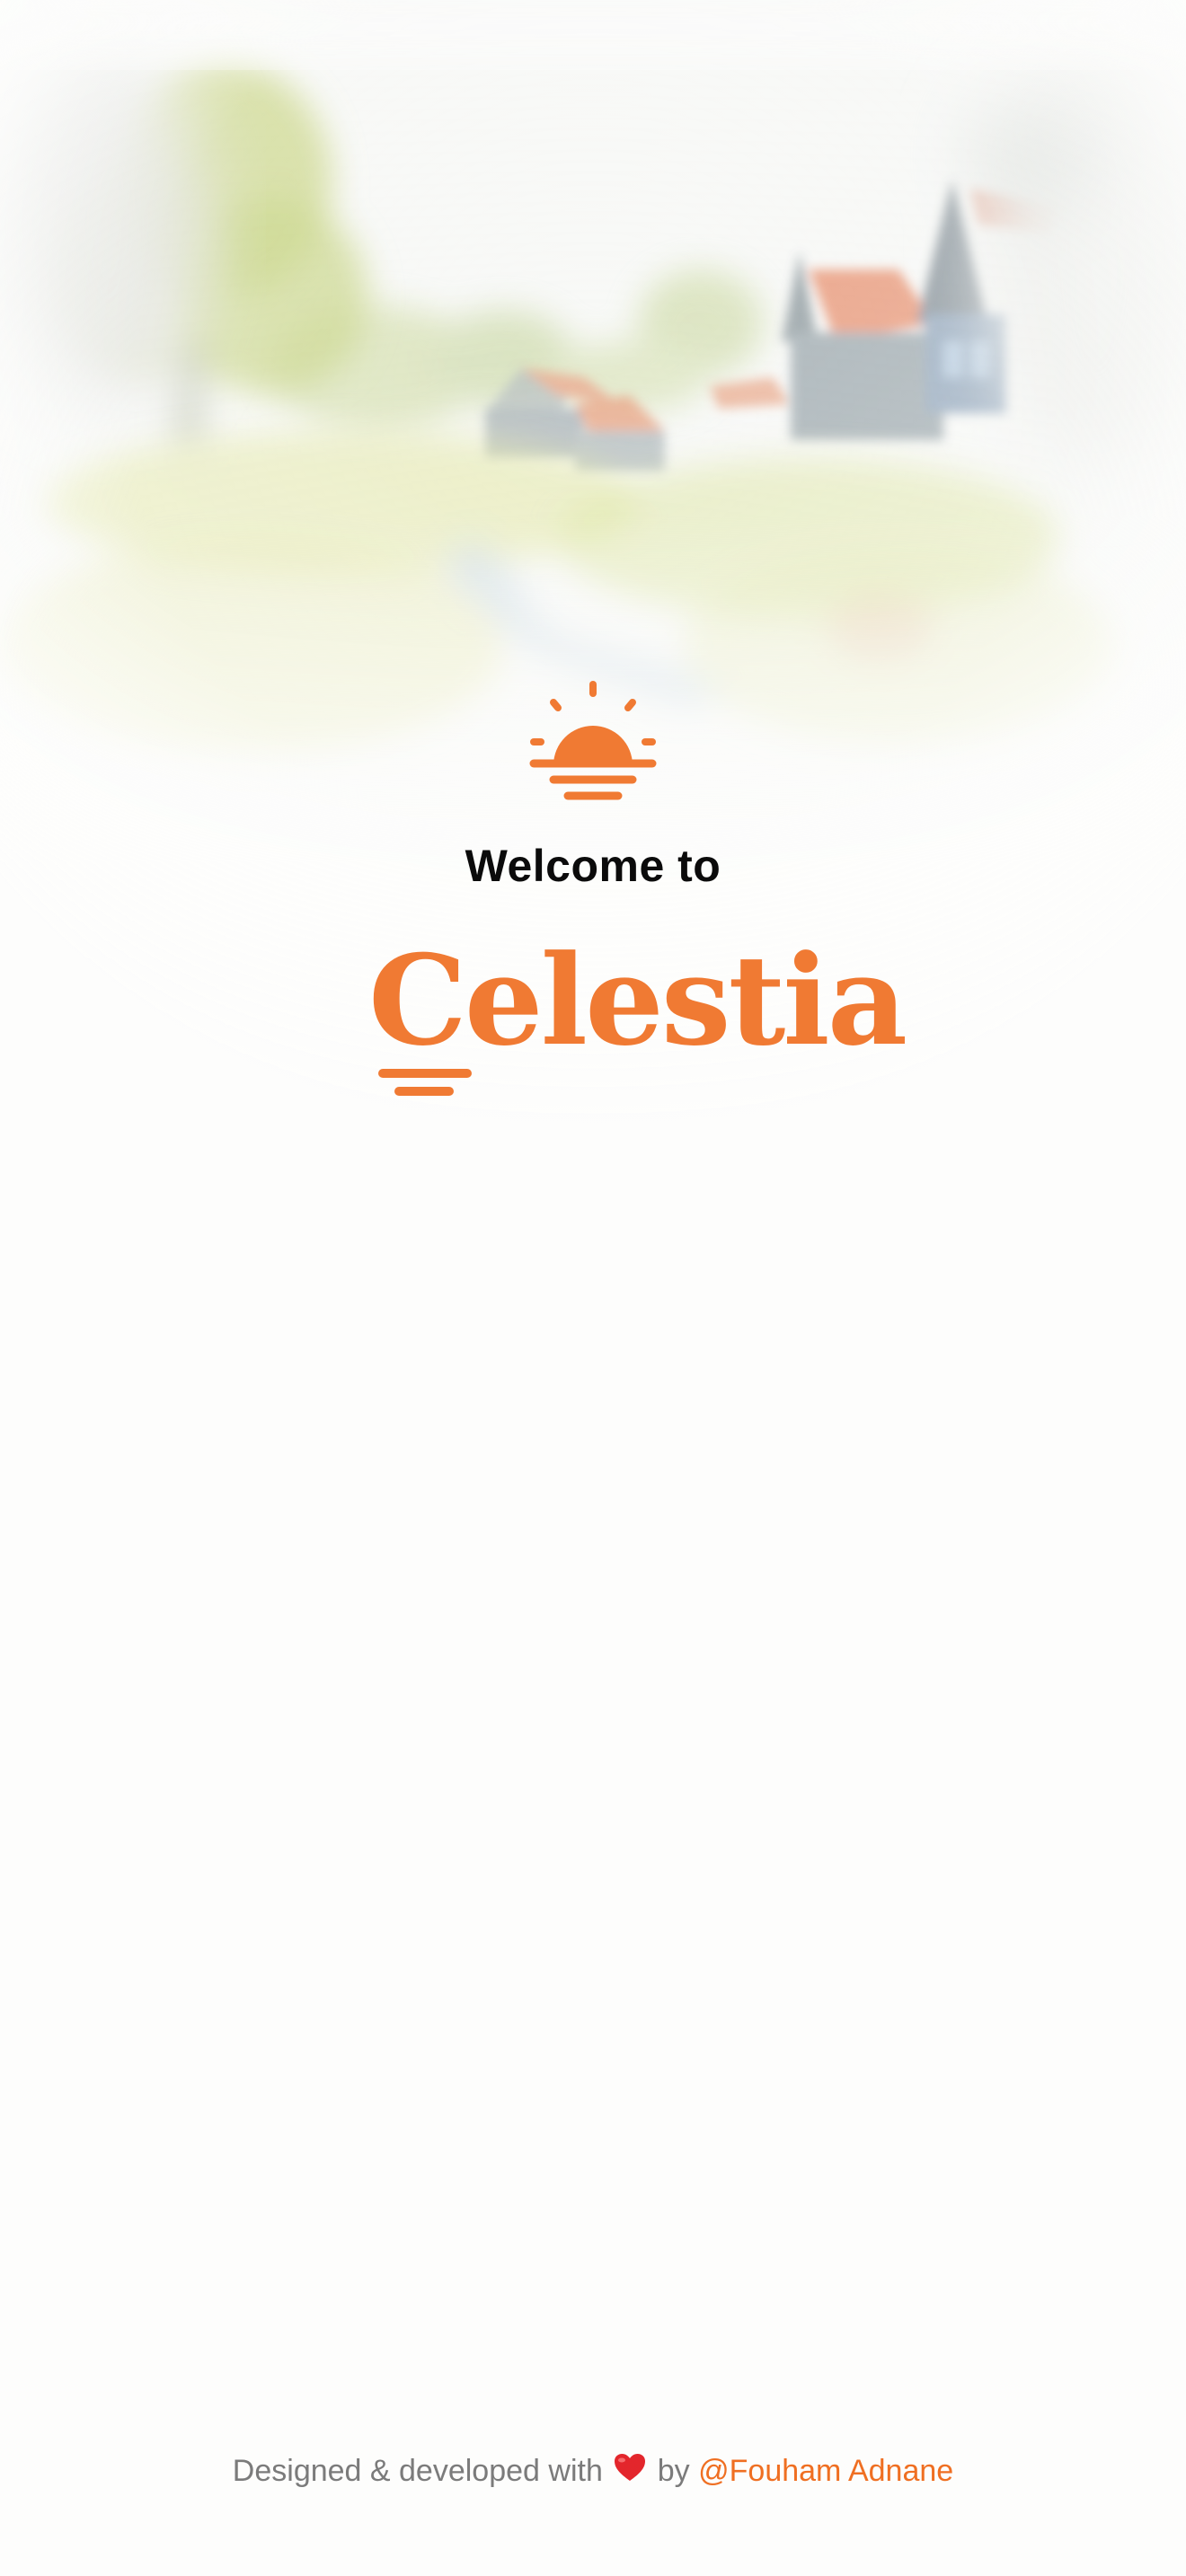 The image size is (1186, 2576). Describe the element at coordinates (593, 866) in the screenshot. I see `welcome-heading: Welcome to` at that location.